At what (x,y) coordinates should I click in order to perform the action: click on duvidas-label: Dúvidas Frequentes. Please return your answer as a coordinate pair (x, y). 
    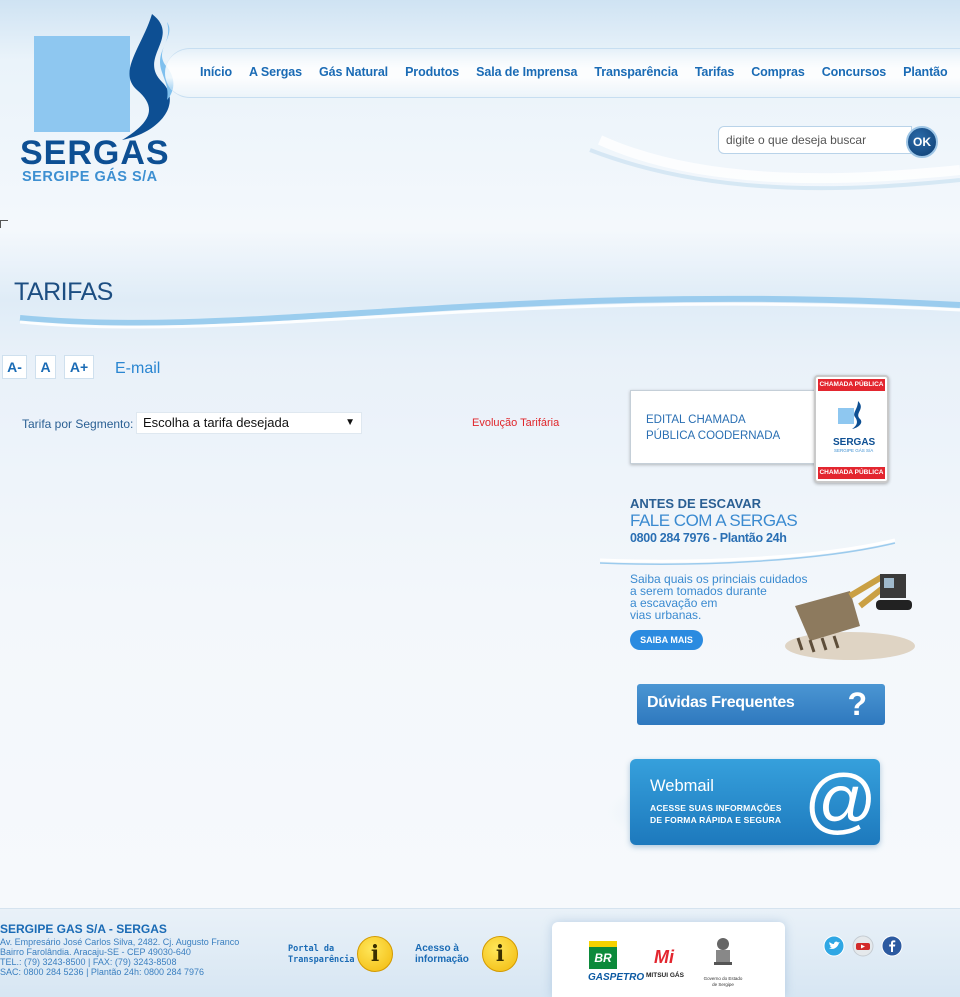
    Looking at the image, I should click on (721, 702).